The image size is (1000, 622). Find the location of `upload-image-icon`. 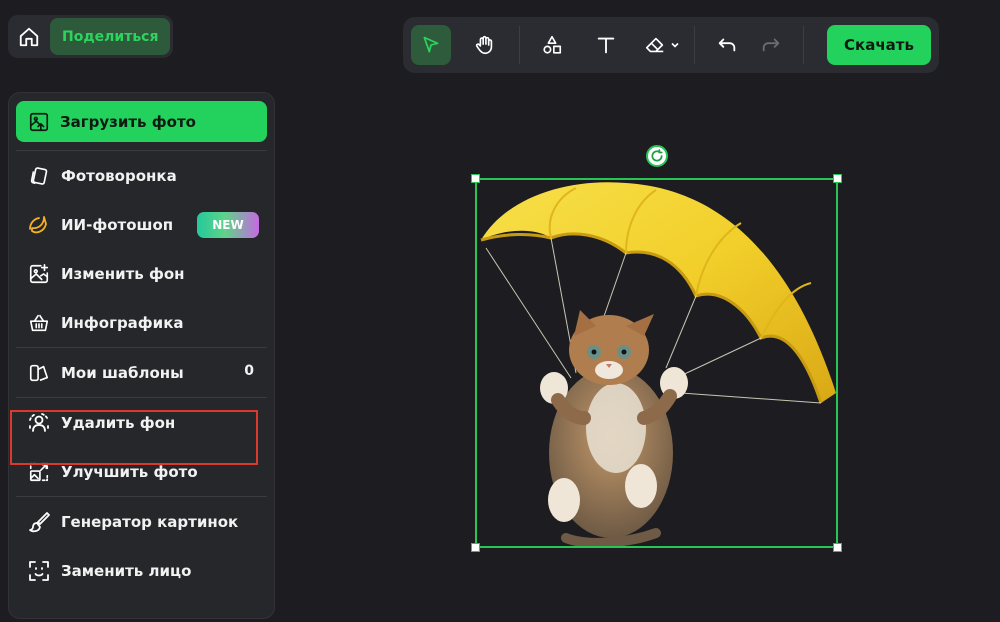

upload-image-icon is located at coordinates (39, 122).